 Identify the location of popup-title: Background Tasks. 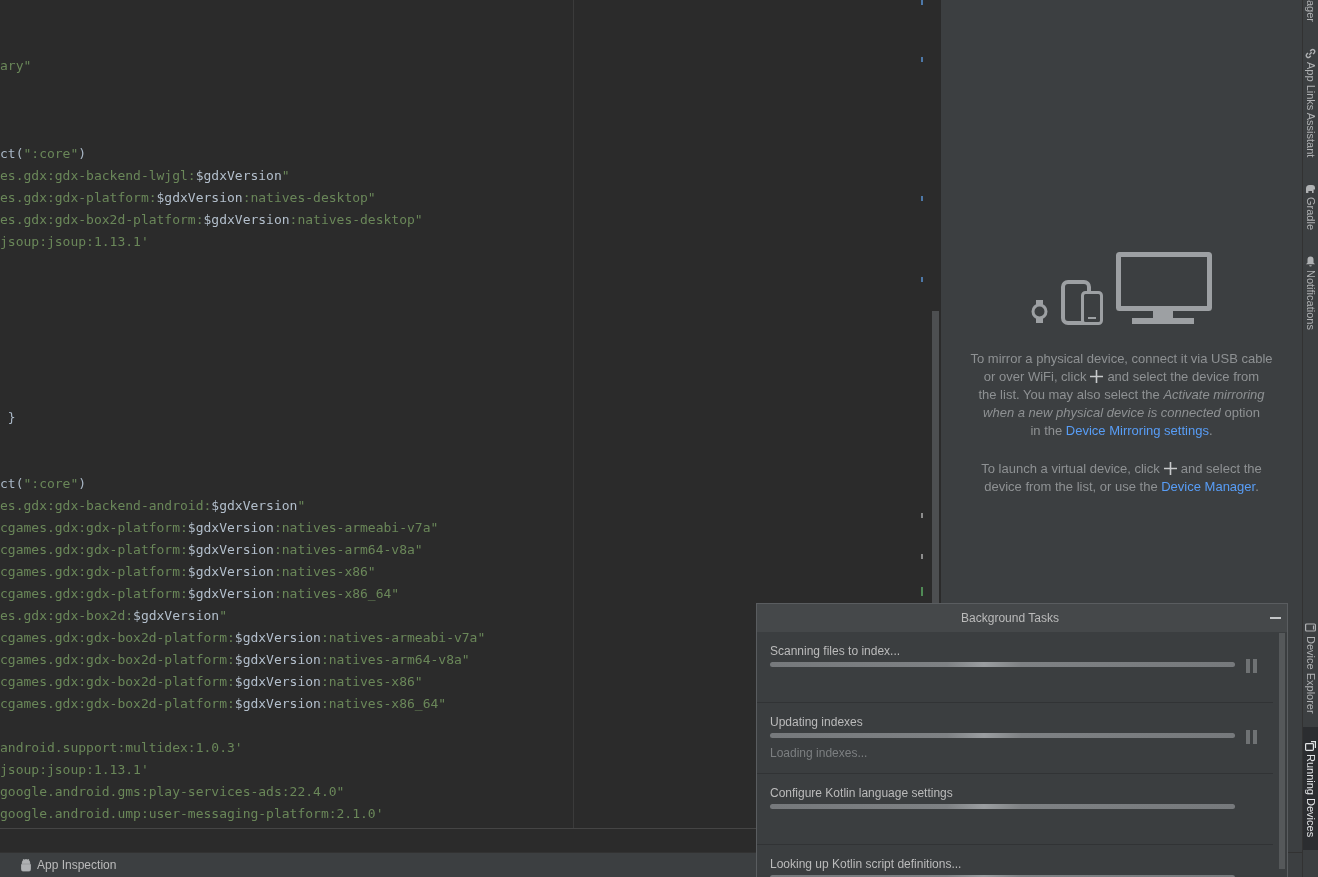
(1010, 618).